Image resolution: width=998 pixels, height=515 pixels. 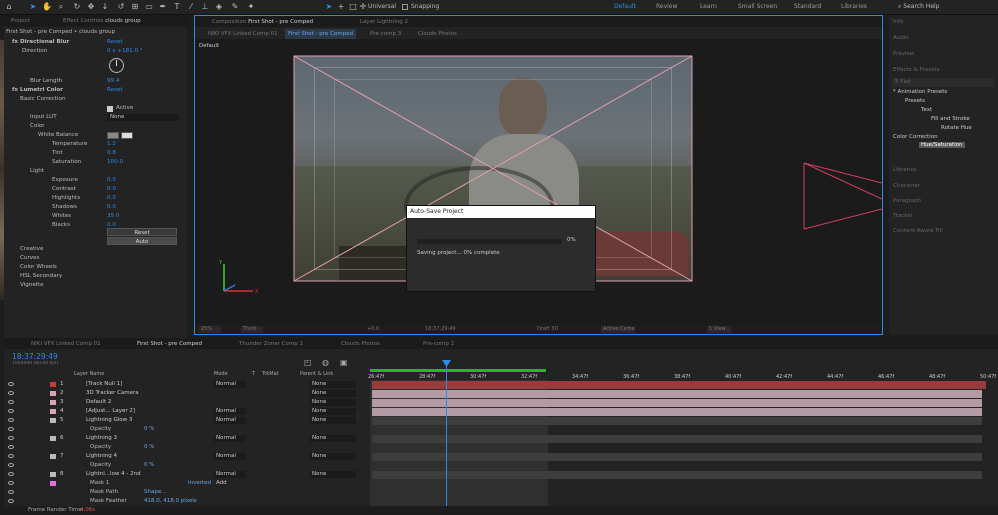 I want to click on hand-tool-icon: ✋, so click(x=47, y=7).